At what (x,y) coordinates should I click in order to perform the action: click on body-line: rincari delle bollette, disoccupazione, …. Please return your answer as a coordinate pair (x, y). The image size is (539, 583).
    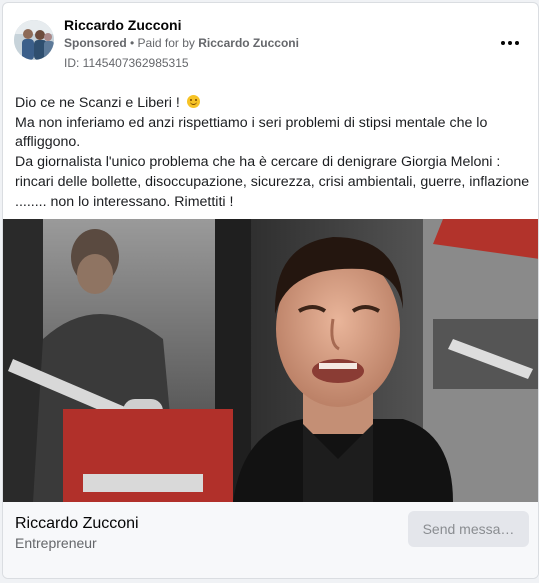
    Looking at the image, I should click on (272, 181).